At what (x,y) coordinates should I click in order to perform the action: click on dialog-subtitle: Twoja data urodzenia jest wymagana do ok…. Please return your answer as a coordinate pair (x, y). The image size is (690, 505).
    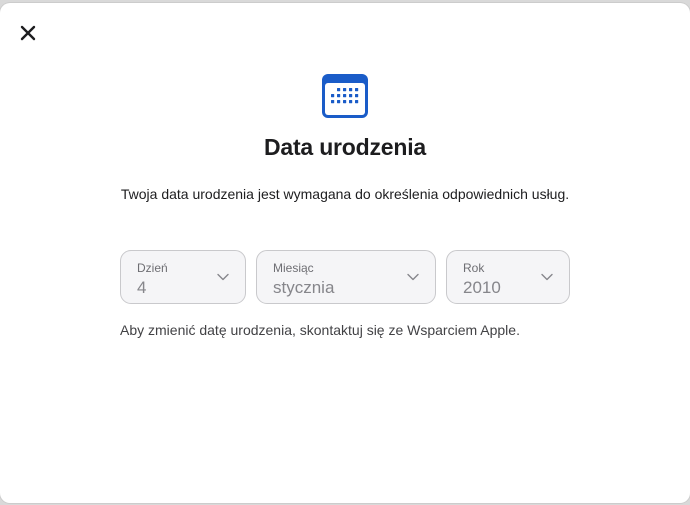
    Looking at the image, I should click on (345, 194).